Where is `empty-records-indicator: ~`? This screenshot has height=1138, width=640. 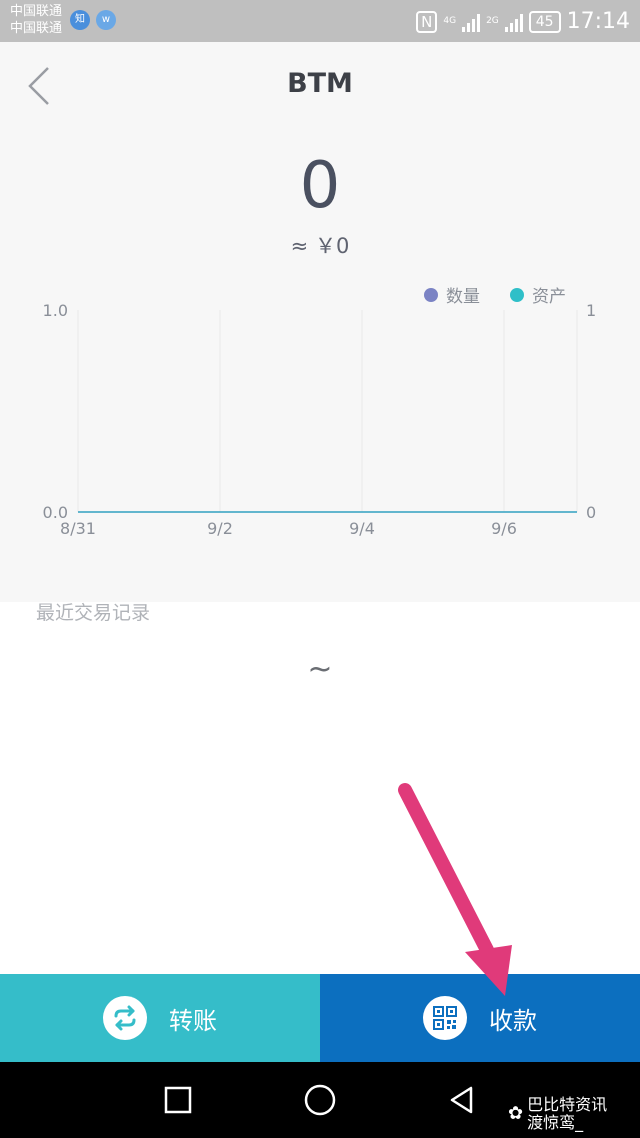
empty-records-indicator: ~ is located at coordinates (320, 669).